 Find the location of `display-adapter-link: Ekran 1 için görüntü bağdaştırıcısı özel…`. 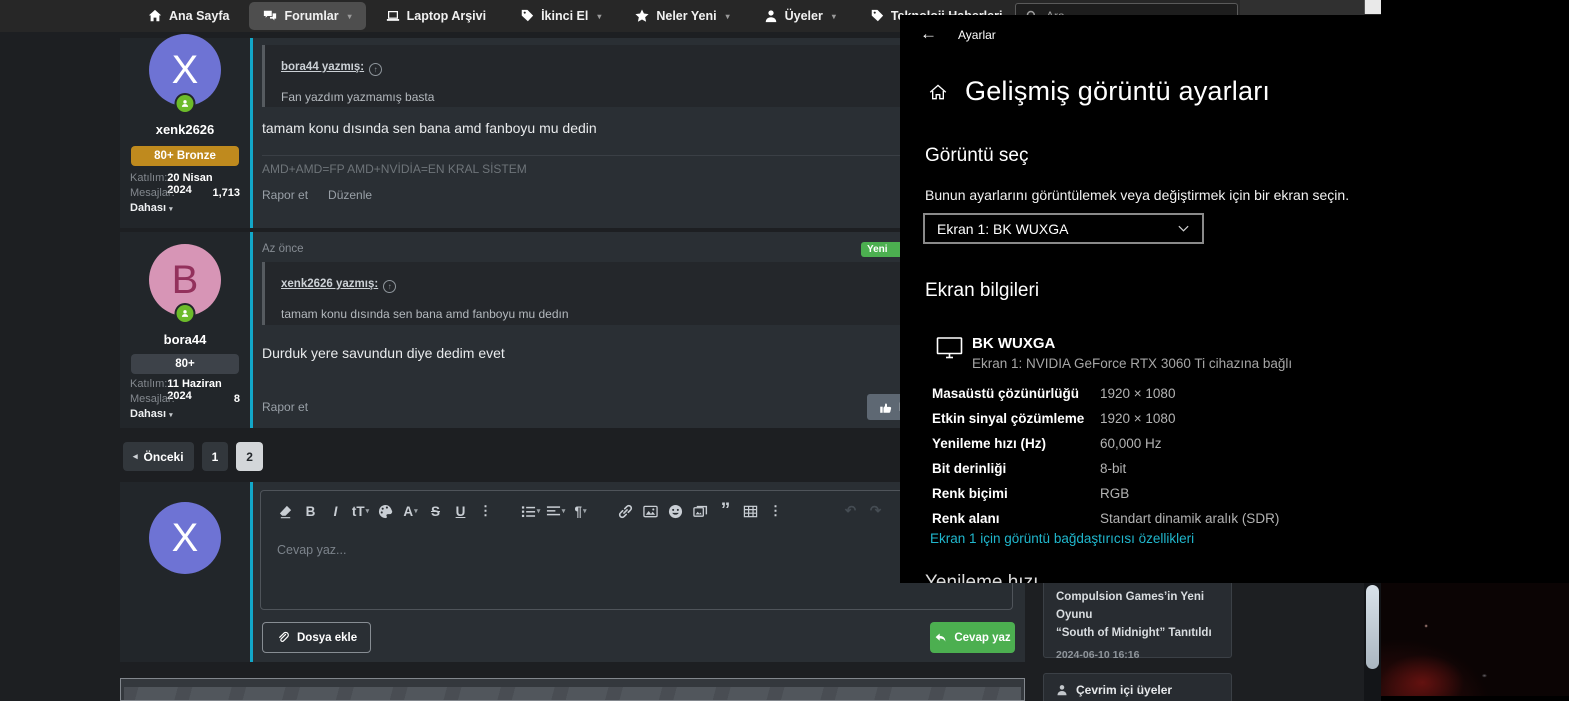

display-adapter-link: Ekran 1 için görüntü bağdaştırıcısı özel… is located at coordinates (1062, 538).